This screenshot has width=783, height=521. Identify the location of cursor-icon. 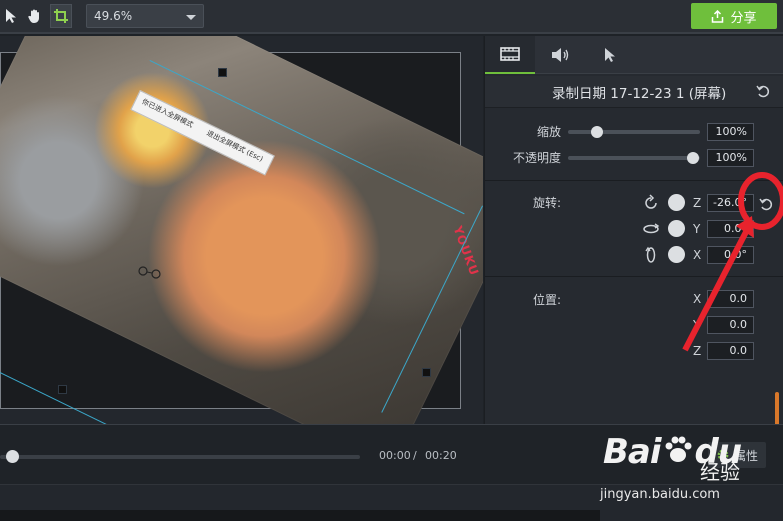
(610, 55).